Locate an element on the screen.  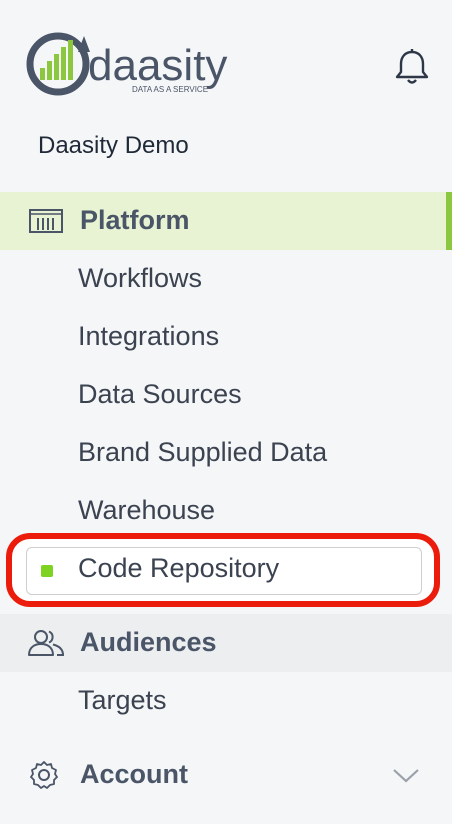
nav-item-brand-supplied-data: Brand Supplied Data is located at coordinates (226, 453).